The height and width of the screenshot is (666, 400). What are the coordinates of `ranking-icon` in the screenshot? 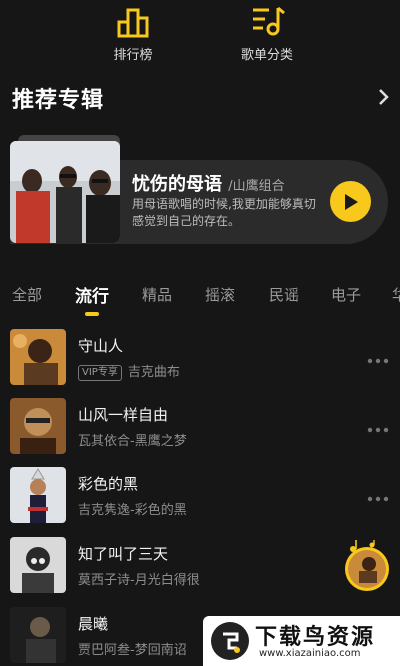 It's located at (133, 19).